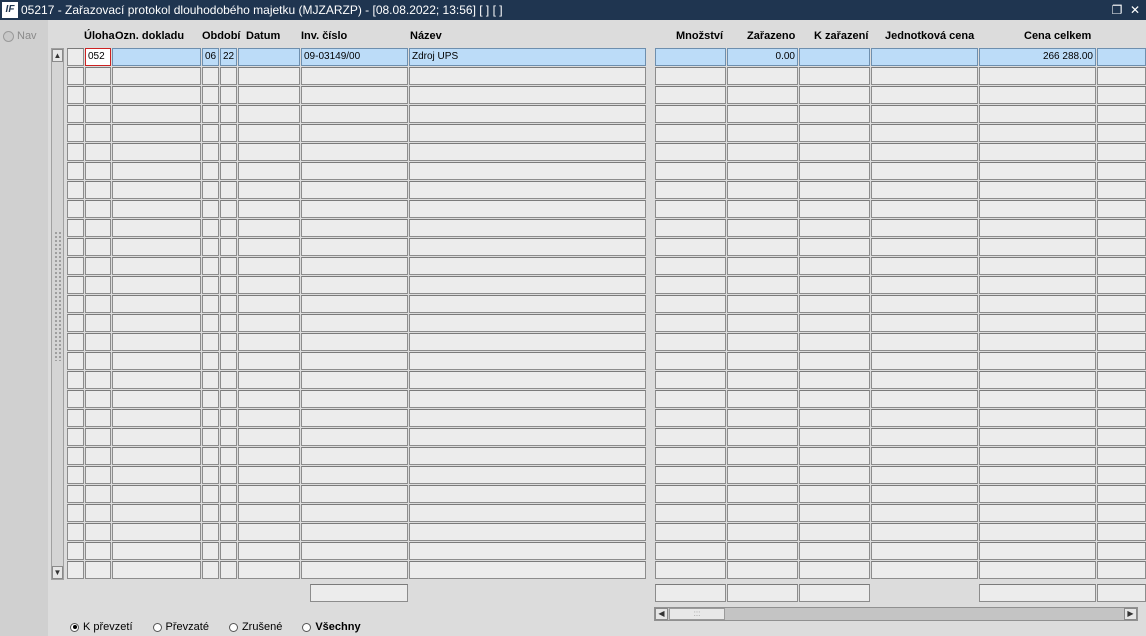  I want to click on scroll-up-icon: ▲, so click(57, 55).